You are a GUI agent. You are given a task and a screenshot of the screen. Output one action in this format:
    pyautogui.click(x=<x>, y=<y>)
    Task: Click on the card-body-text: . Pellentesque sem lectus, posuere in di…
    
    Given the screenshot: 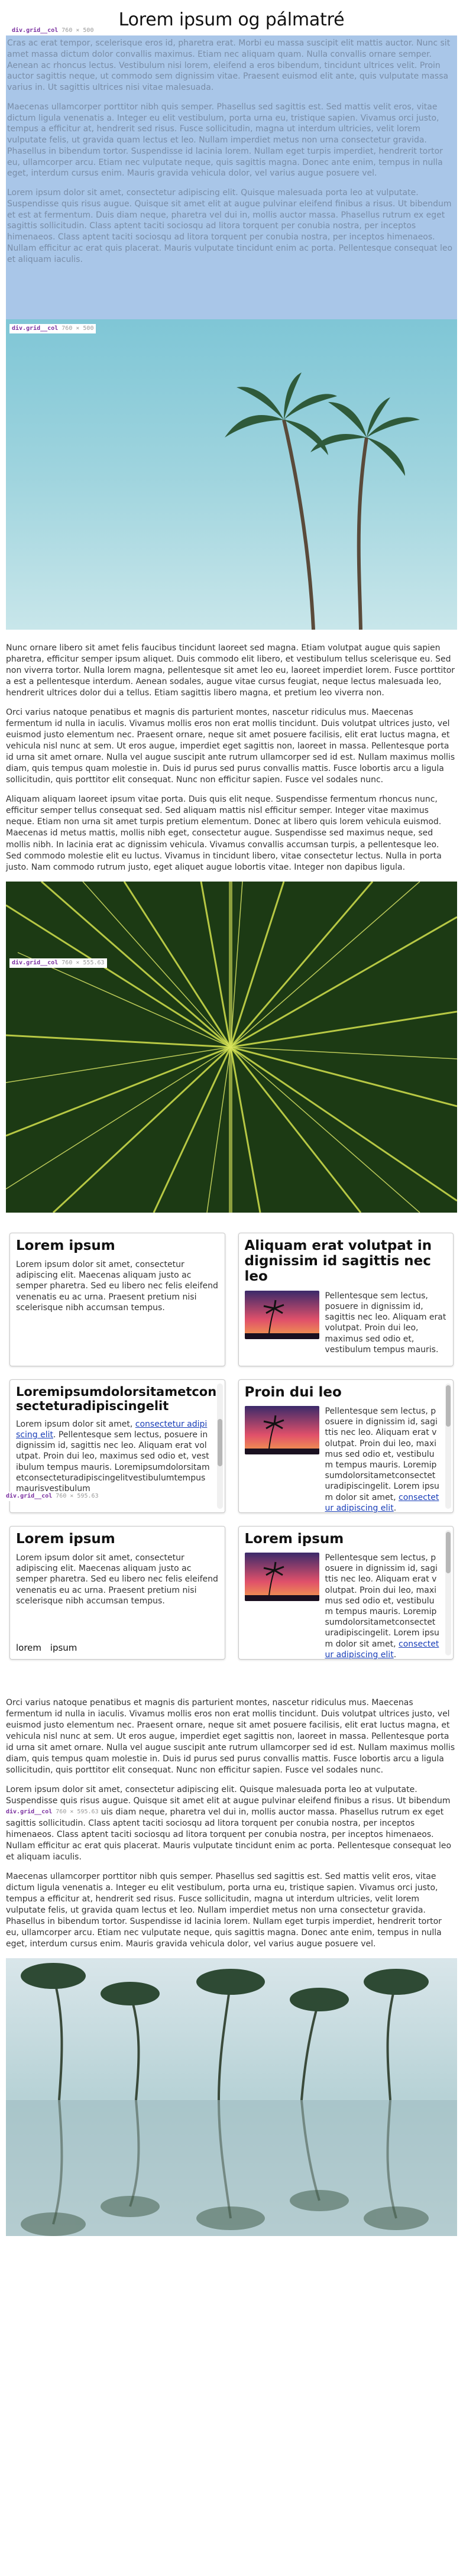 What is the action you would take?
    pyautogui.click(x=113, y=1461)
    